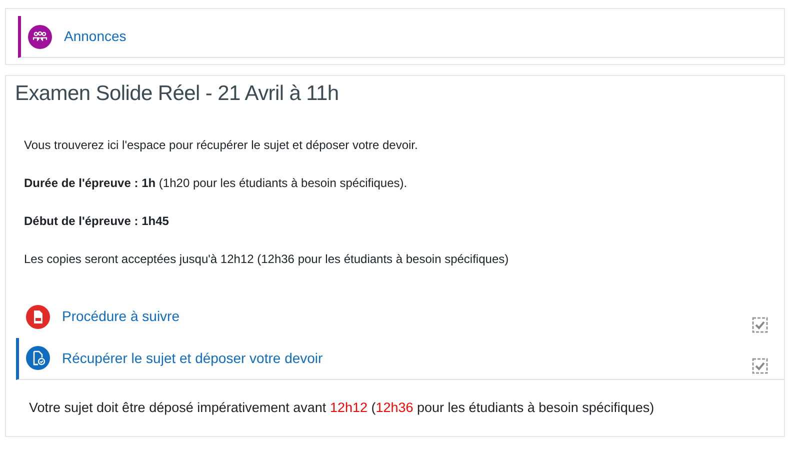 The height and width of the screenshot is (454, 790). Describe the element at coordinates (38, 316) in the screenshot. I see `pdf-file-icon` at that location.